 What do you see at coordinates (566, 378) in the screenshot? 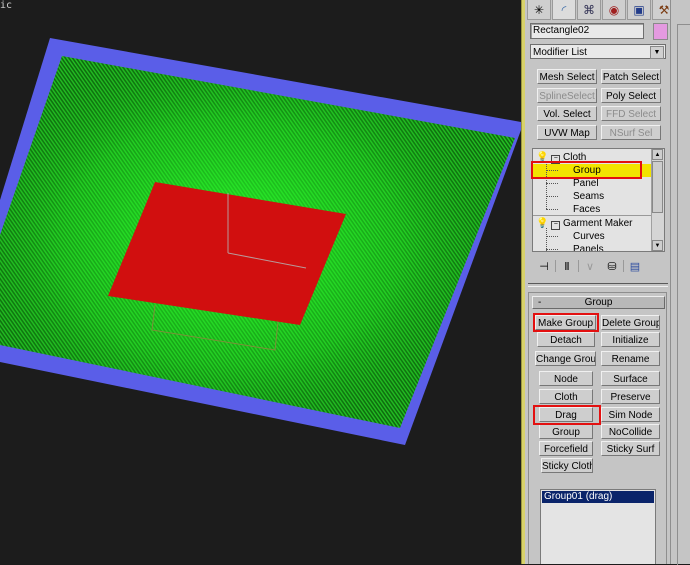
I see `node-button: Node` at bounding box center [566, 378].